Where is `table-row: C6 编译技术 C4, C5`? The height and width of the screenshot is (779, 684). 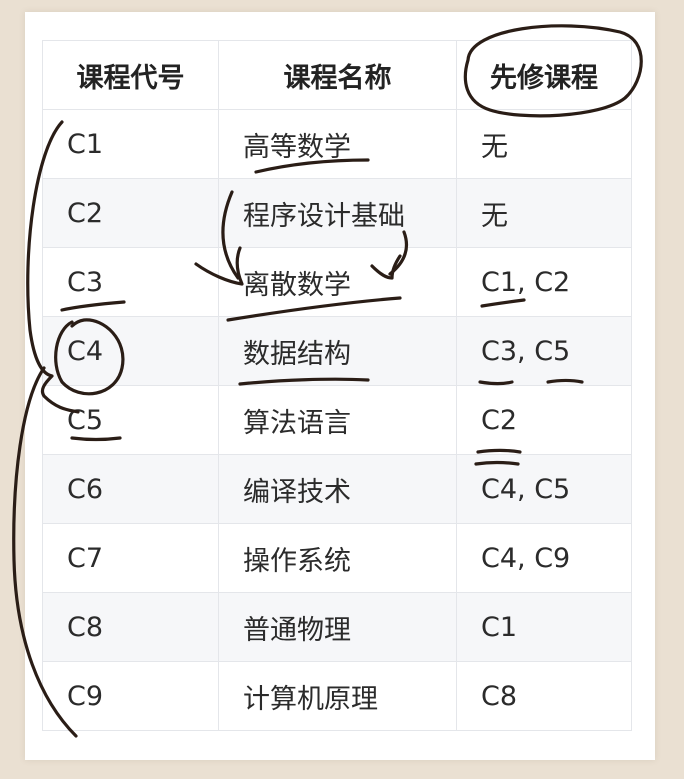
table-row: C6 编译技术 C4, C5 is located at coordinates (337, 489).